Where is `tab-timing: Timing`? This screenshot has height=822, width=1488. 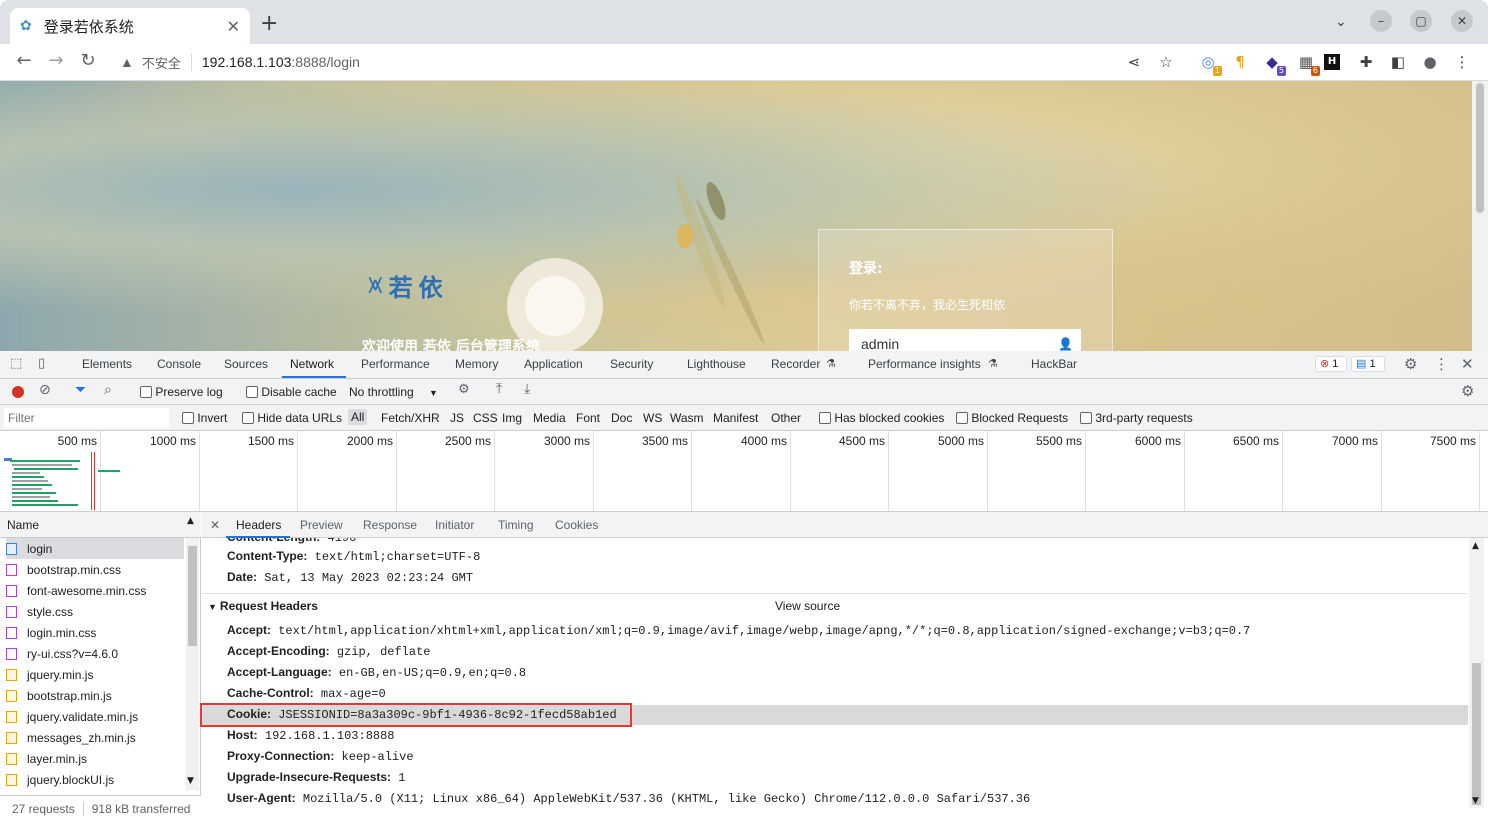
tab-timing: Timing is located at coordinates (516, 525).